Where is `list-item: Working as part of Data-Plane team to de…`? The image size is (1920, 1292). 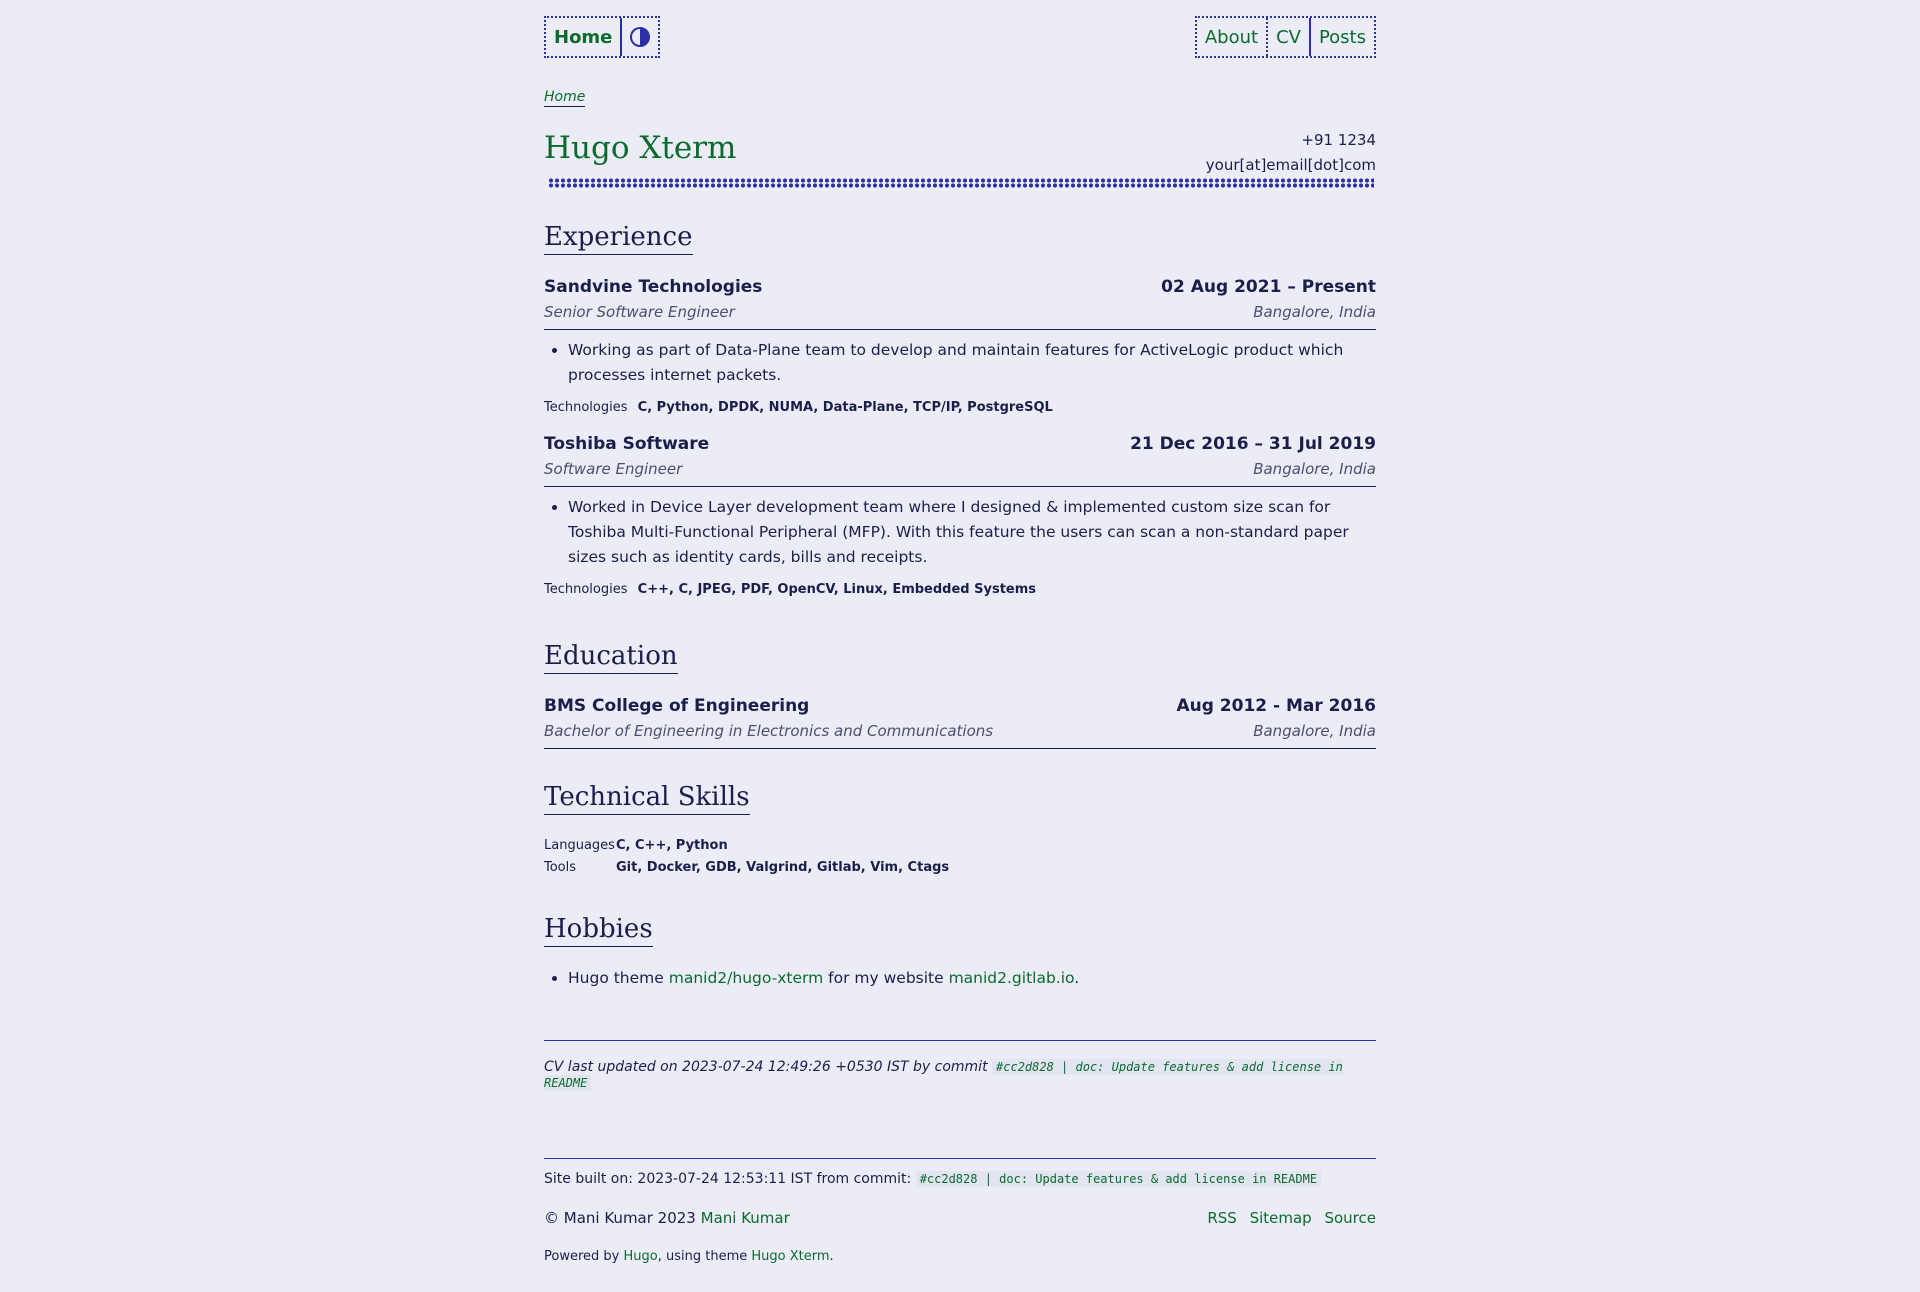
list-item: Working as part of Data-Plane team to de… is located at coordinates (972, 363).